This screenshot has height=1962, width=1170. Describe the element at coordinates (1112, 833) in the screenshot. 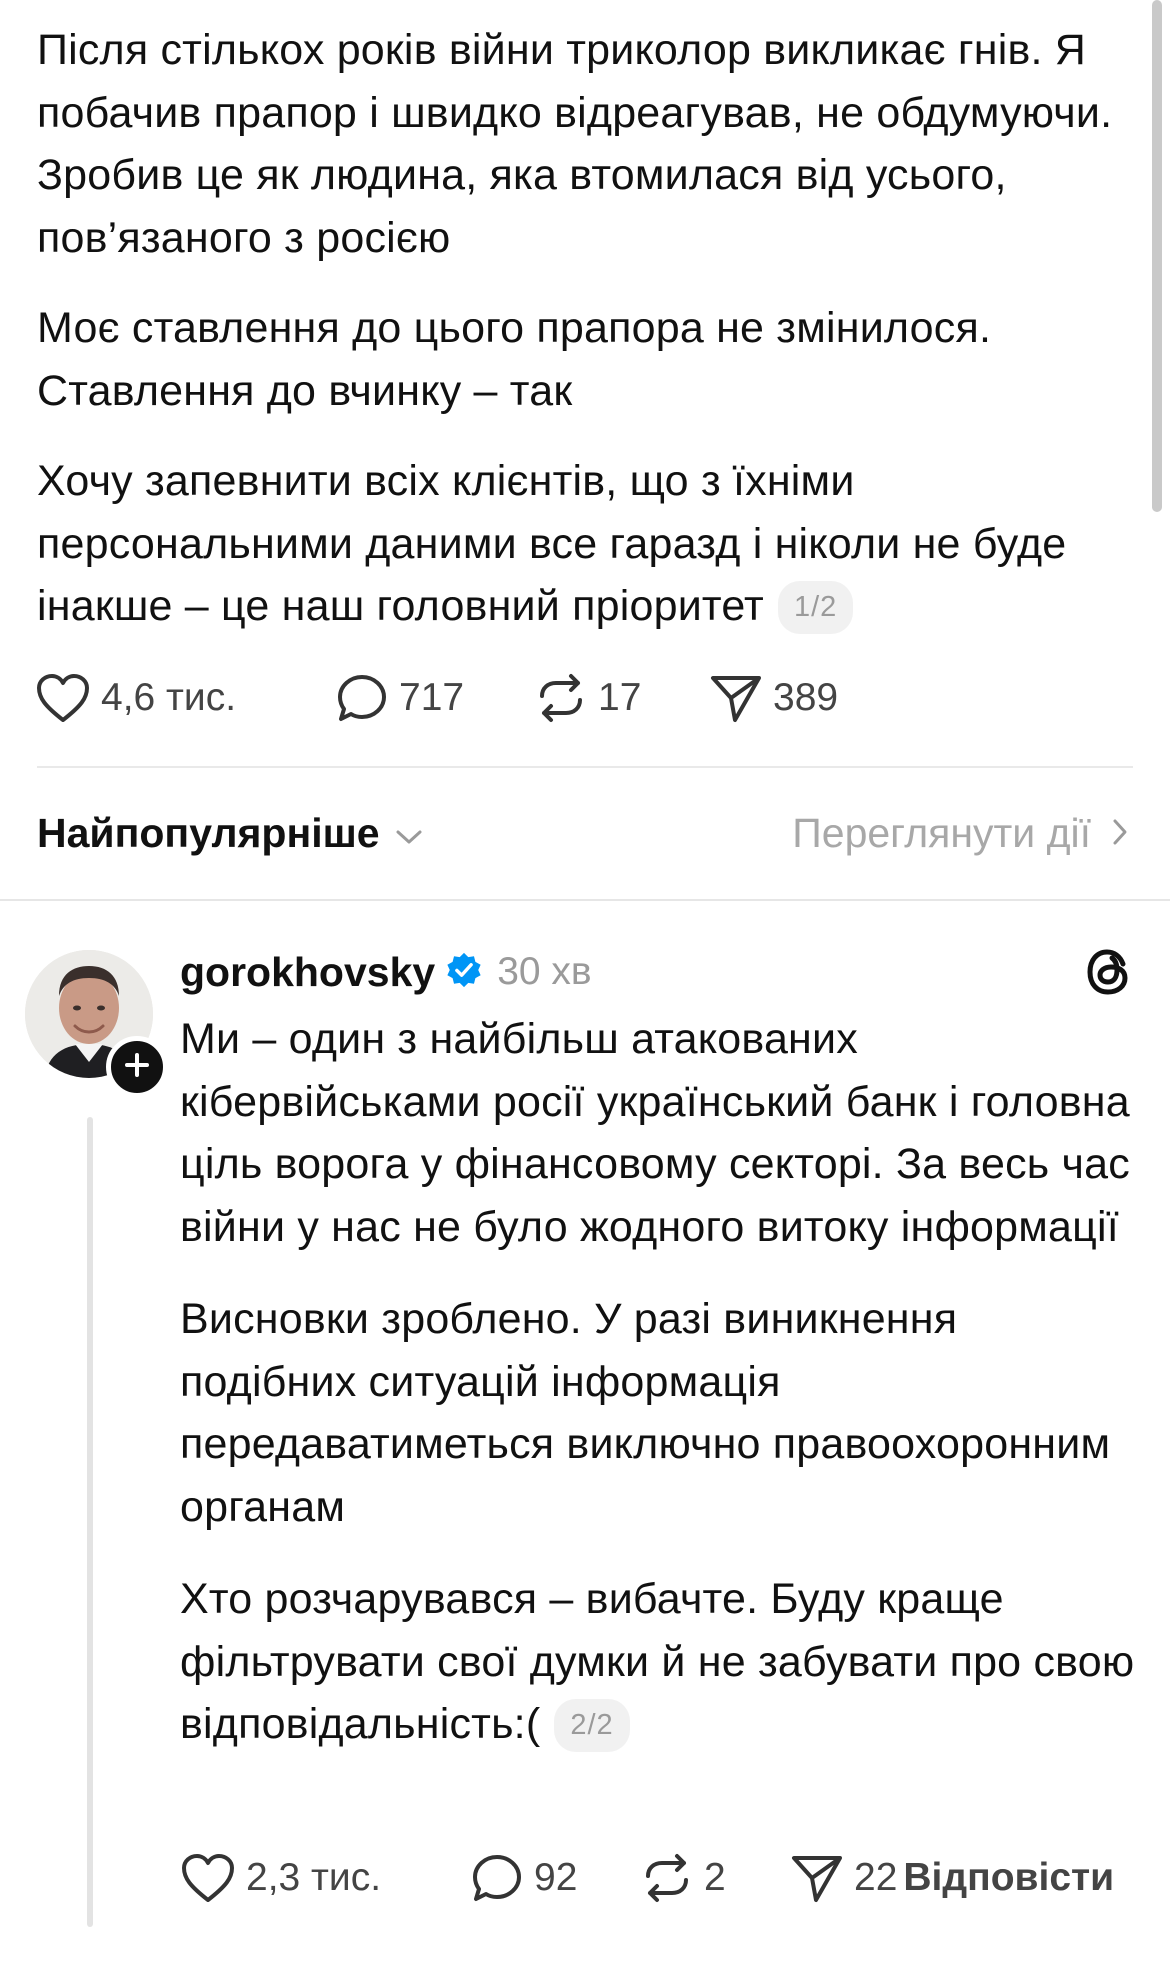

I see `chevron-right-icon` at that location.